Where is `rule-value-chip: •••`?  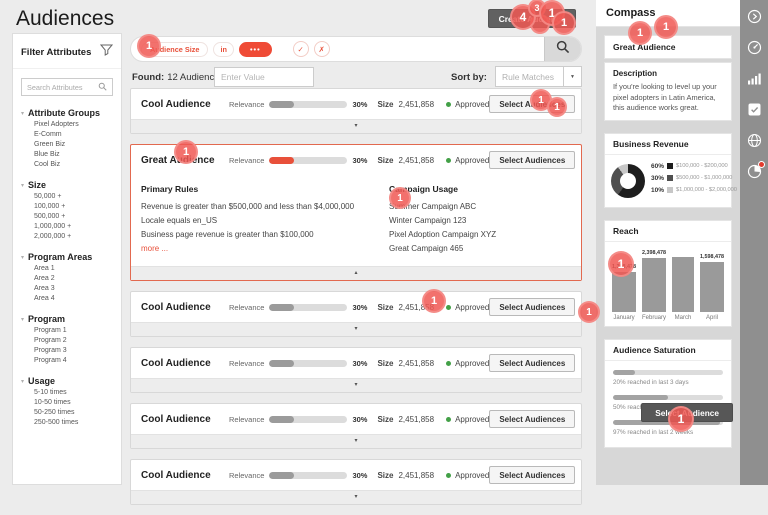 rule-value-chip: ••• is located at coordinates (255, 49).